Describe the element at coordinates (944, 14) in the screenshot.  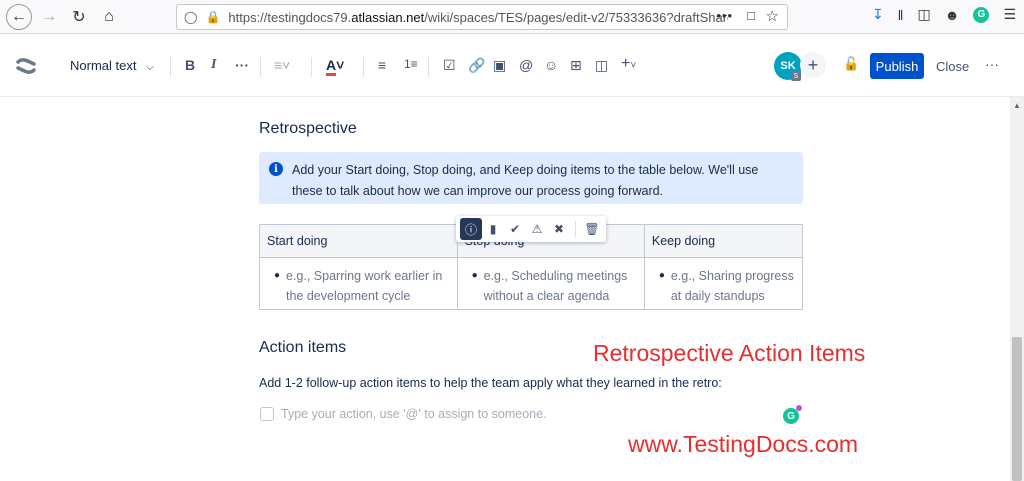
I see `browser-right-tools: ↧ ‖ ◫ ☻ G ☰` at that location.